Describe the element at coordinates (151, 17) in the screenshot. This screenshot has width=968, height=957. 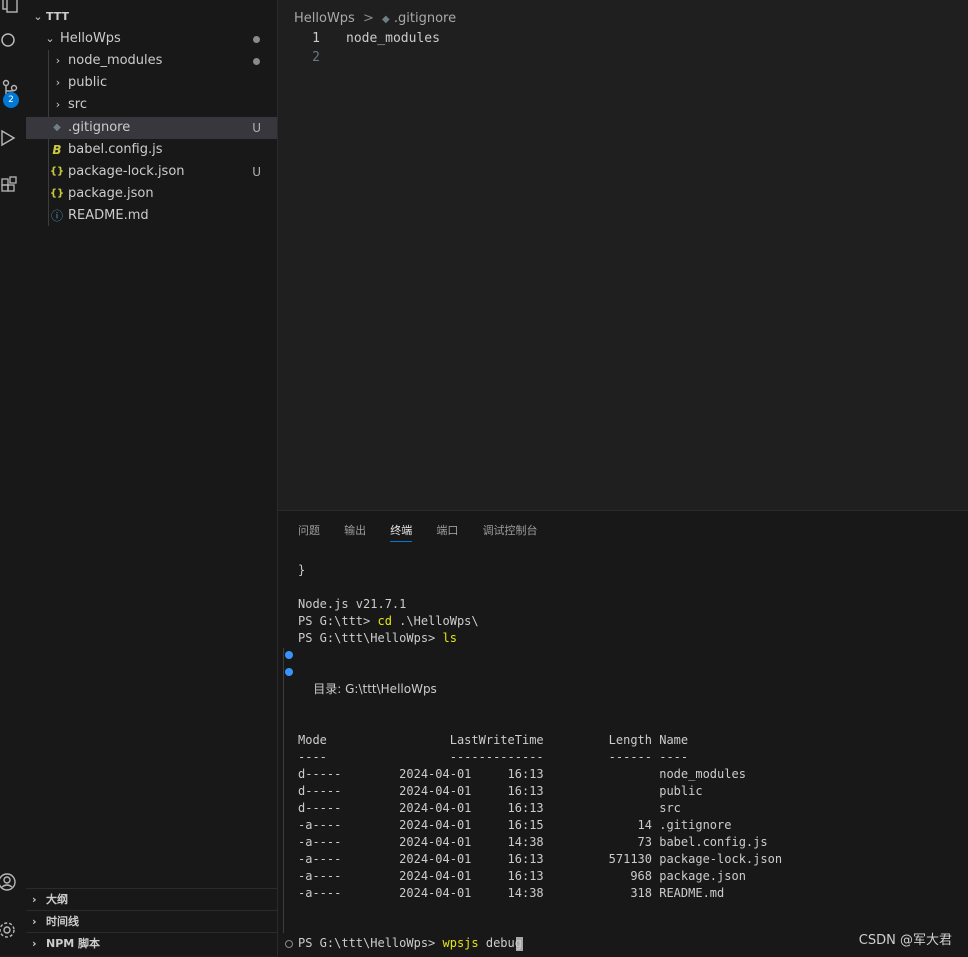
I see `explorer-root-ttt: ⌄ TTT` at that location.